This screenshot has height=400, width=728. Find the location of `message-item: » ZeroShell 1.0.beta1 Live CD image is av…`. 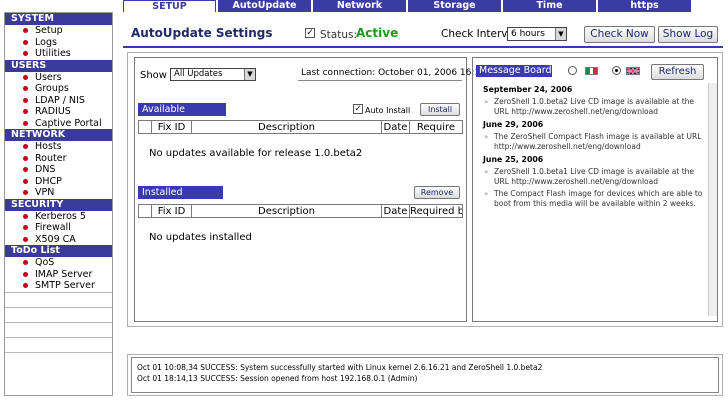

message-item: » ZeroShell 1.0.beta1 Live CD image is av… is located at coordinates (594, 177).